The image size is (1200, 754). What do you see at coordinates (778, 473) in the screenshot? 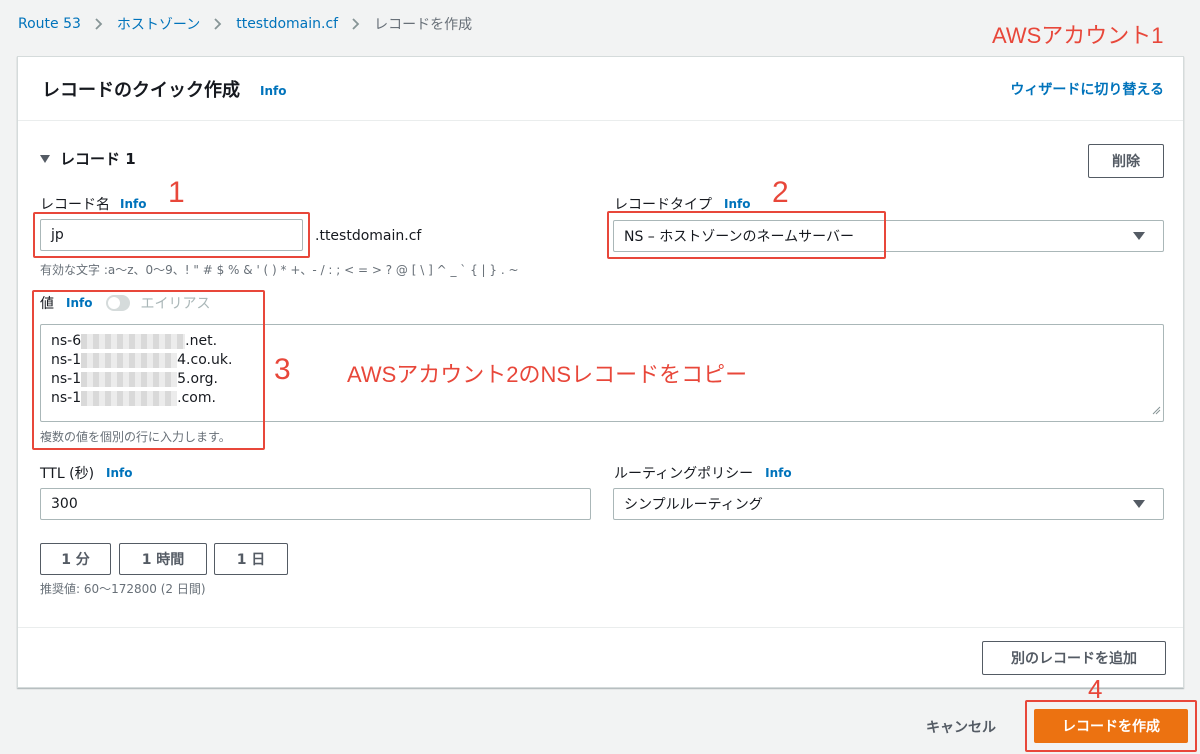
I see `routing-info-link: Info` at bounding box center [778, 473].